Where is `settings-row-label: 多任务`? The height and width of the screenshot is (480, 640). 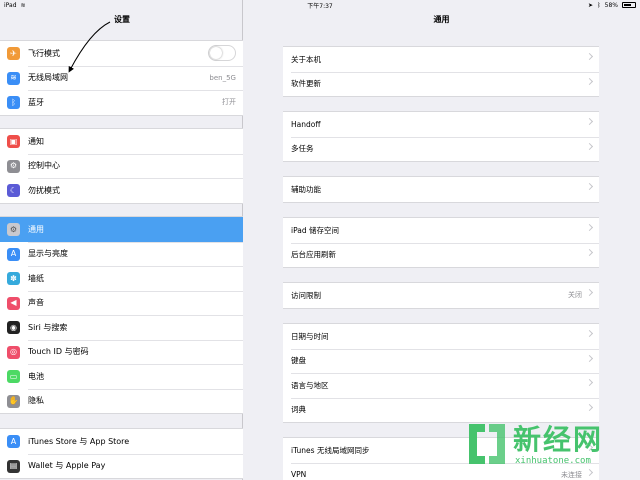 settings-row-label: 多任务 is located at coordinates (302, 149).